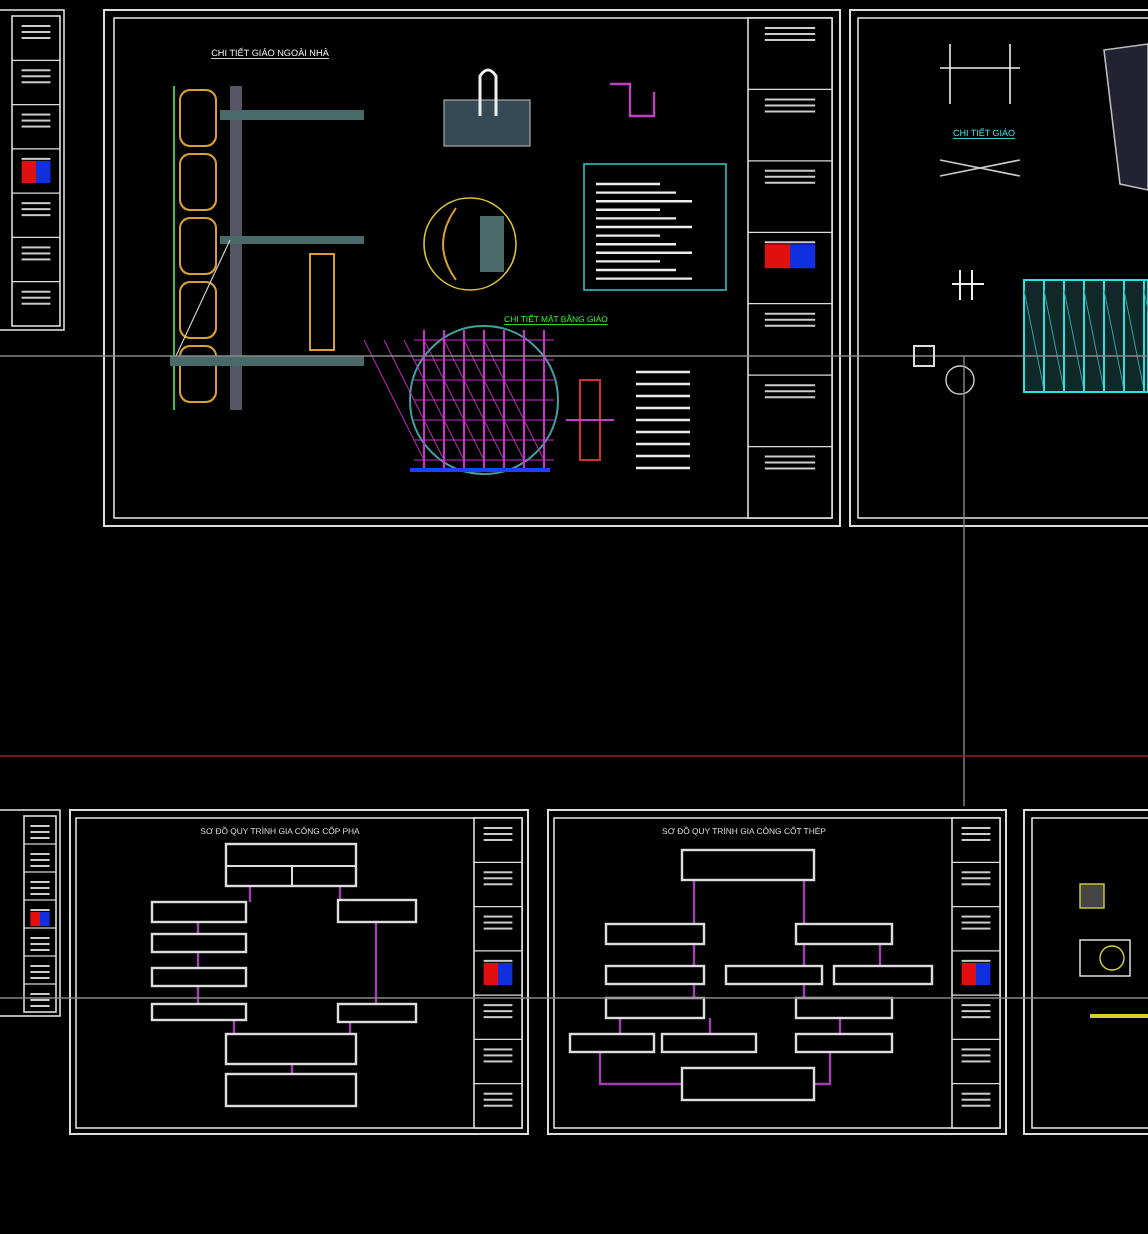  Describe the element at coordinates (1113, 950) in the screenshot. I see `connection-detail-drawing` at that location.